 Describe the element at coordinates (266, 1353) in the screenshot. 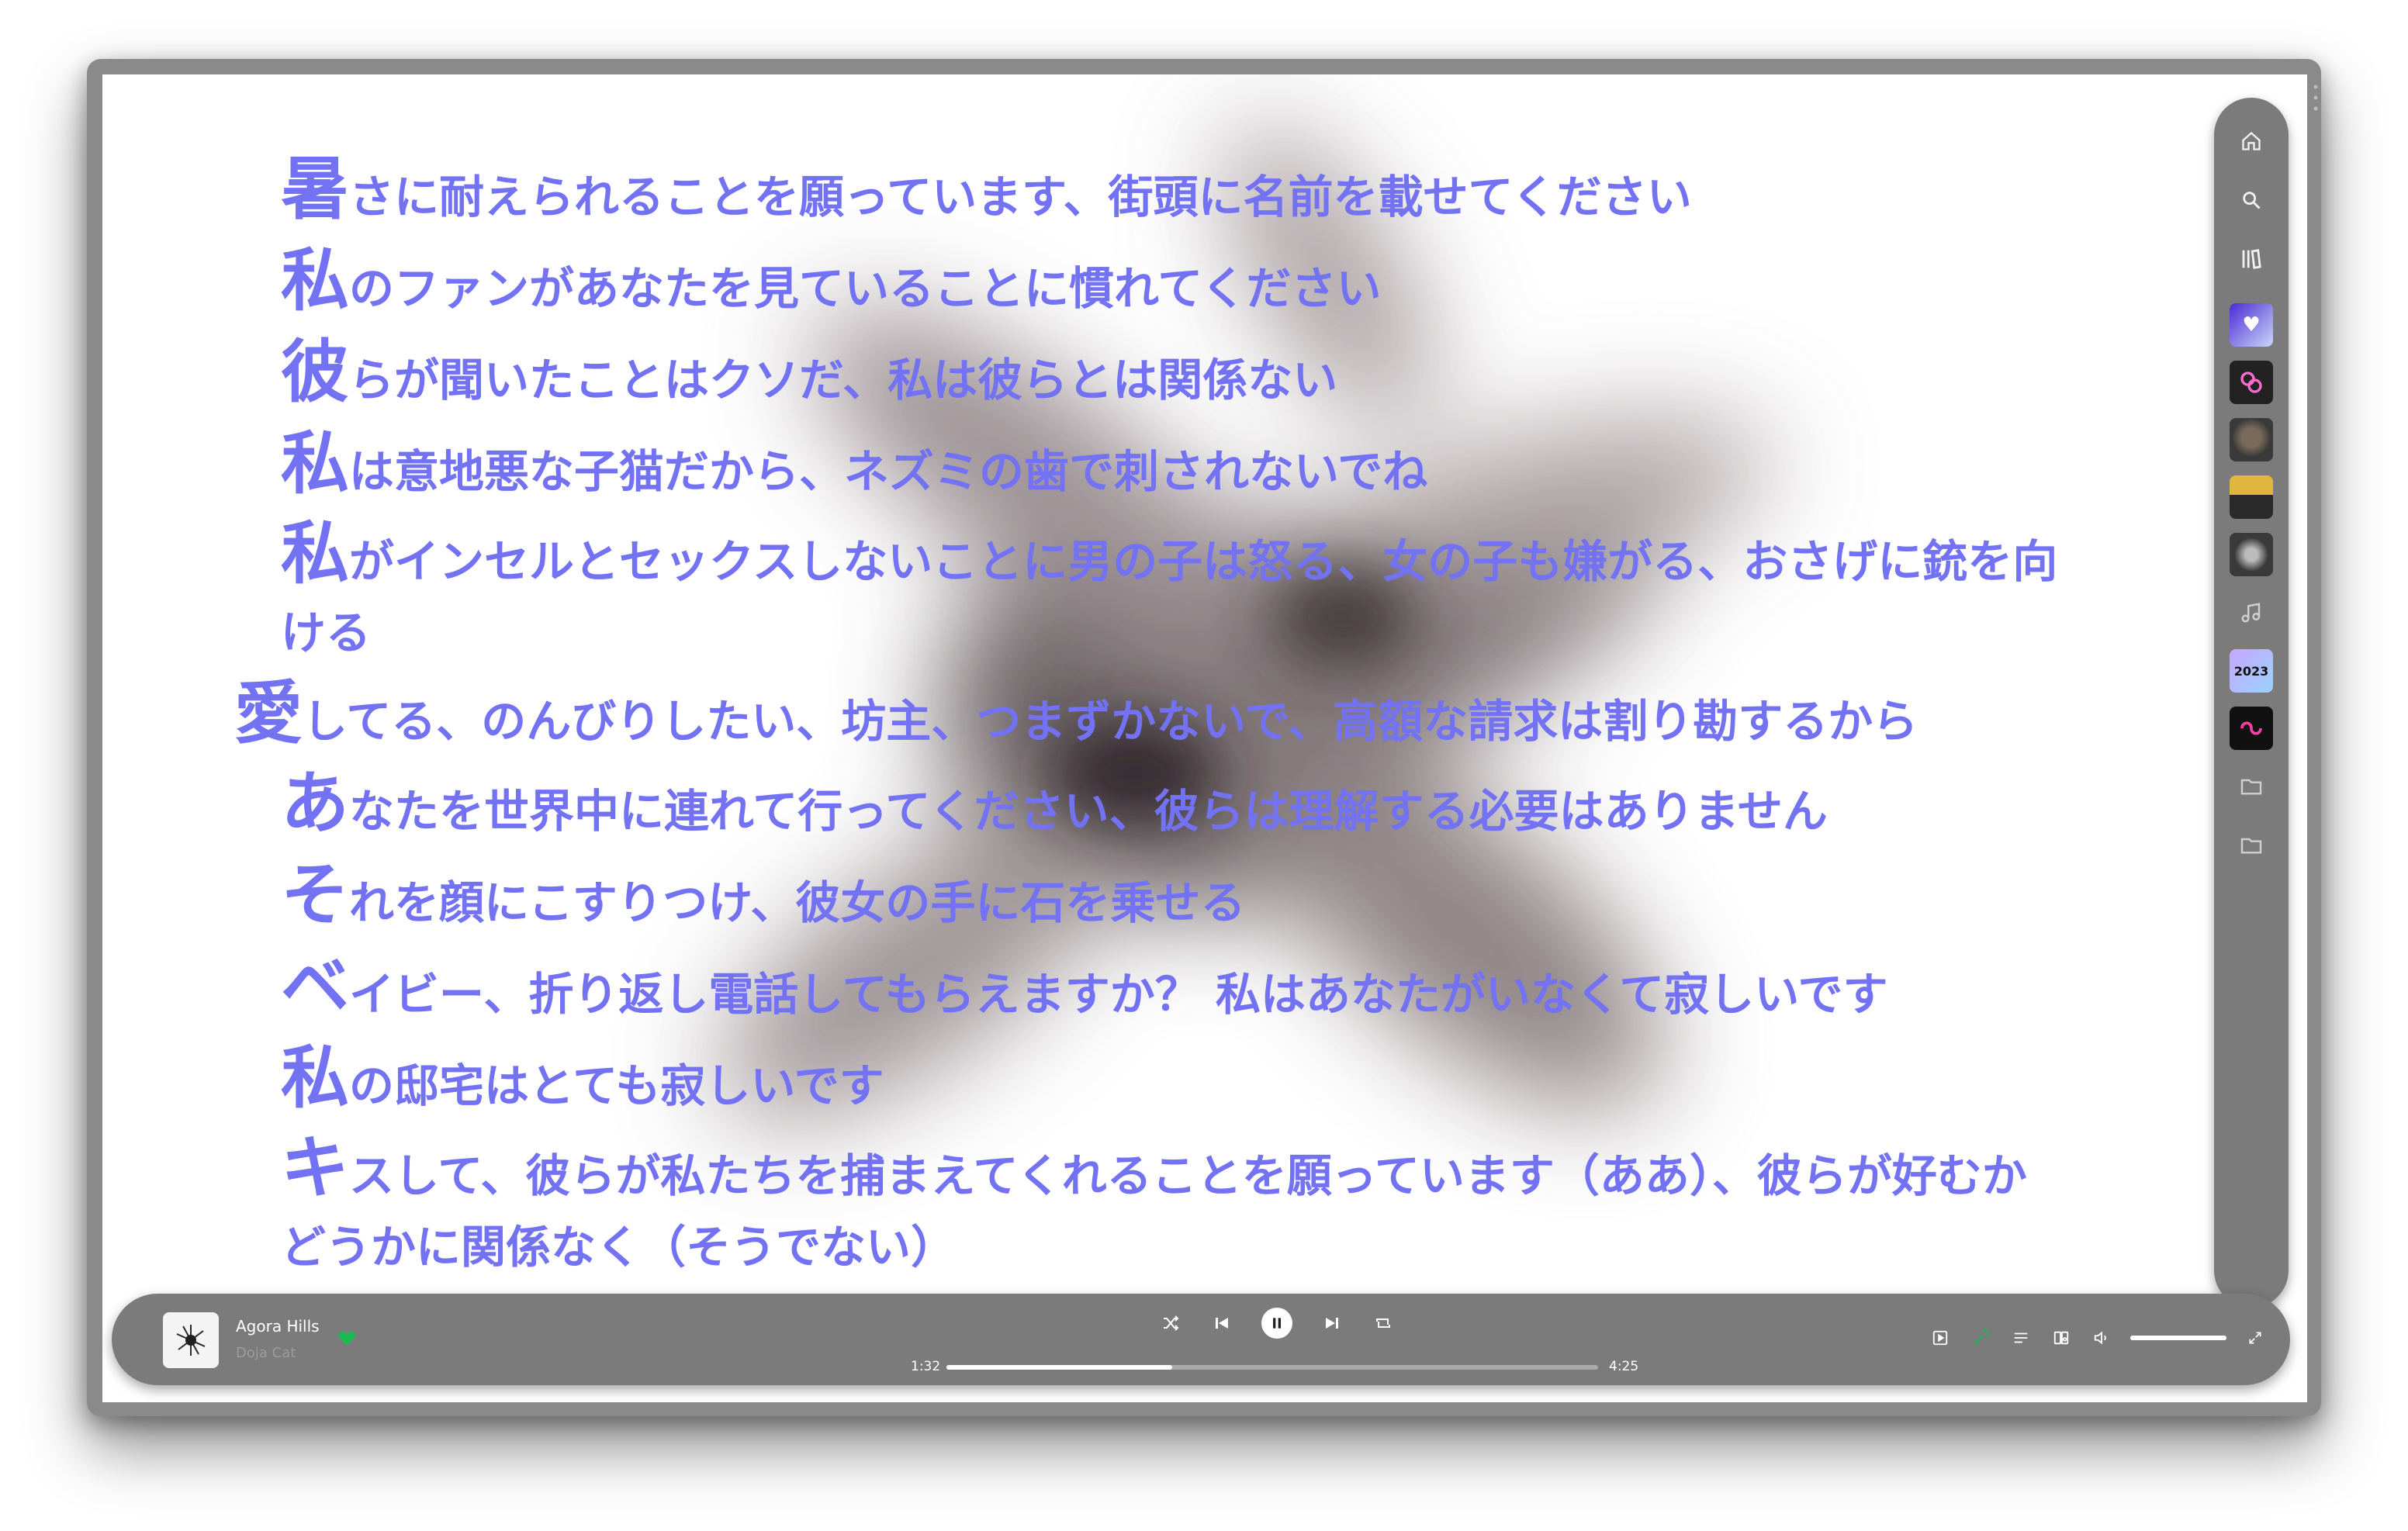

I see `track-artist: Doja Cat` at that location.